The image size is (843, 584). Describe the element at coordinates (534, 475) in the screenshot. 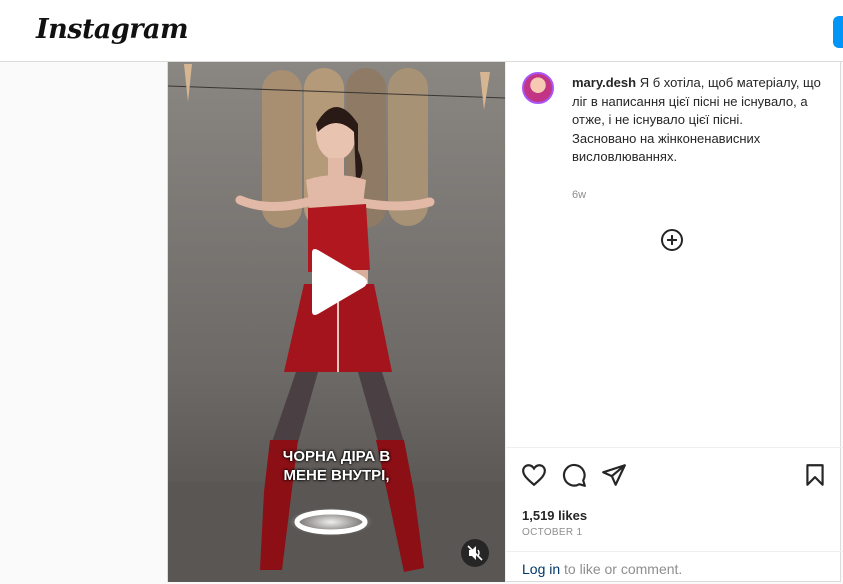

I see `heart-icon` at that location.